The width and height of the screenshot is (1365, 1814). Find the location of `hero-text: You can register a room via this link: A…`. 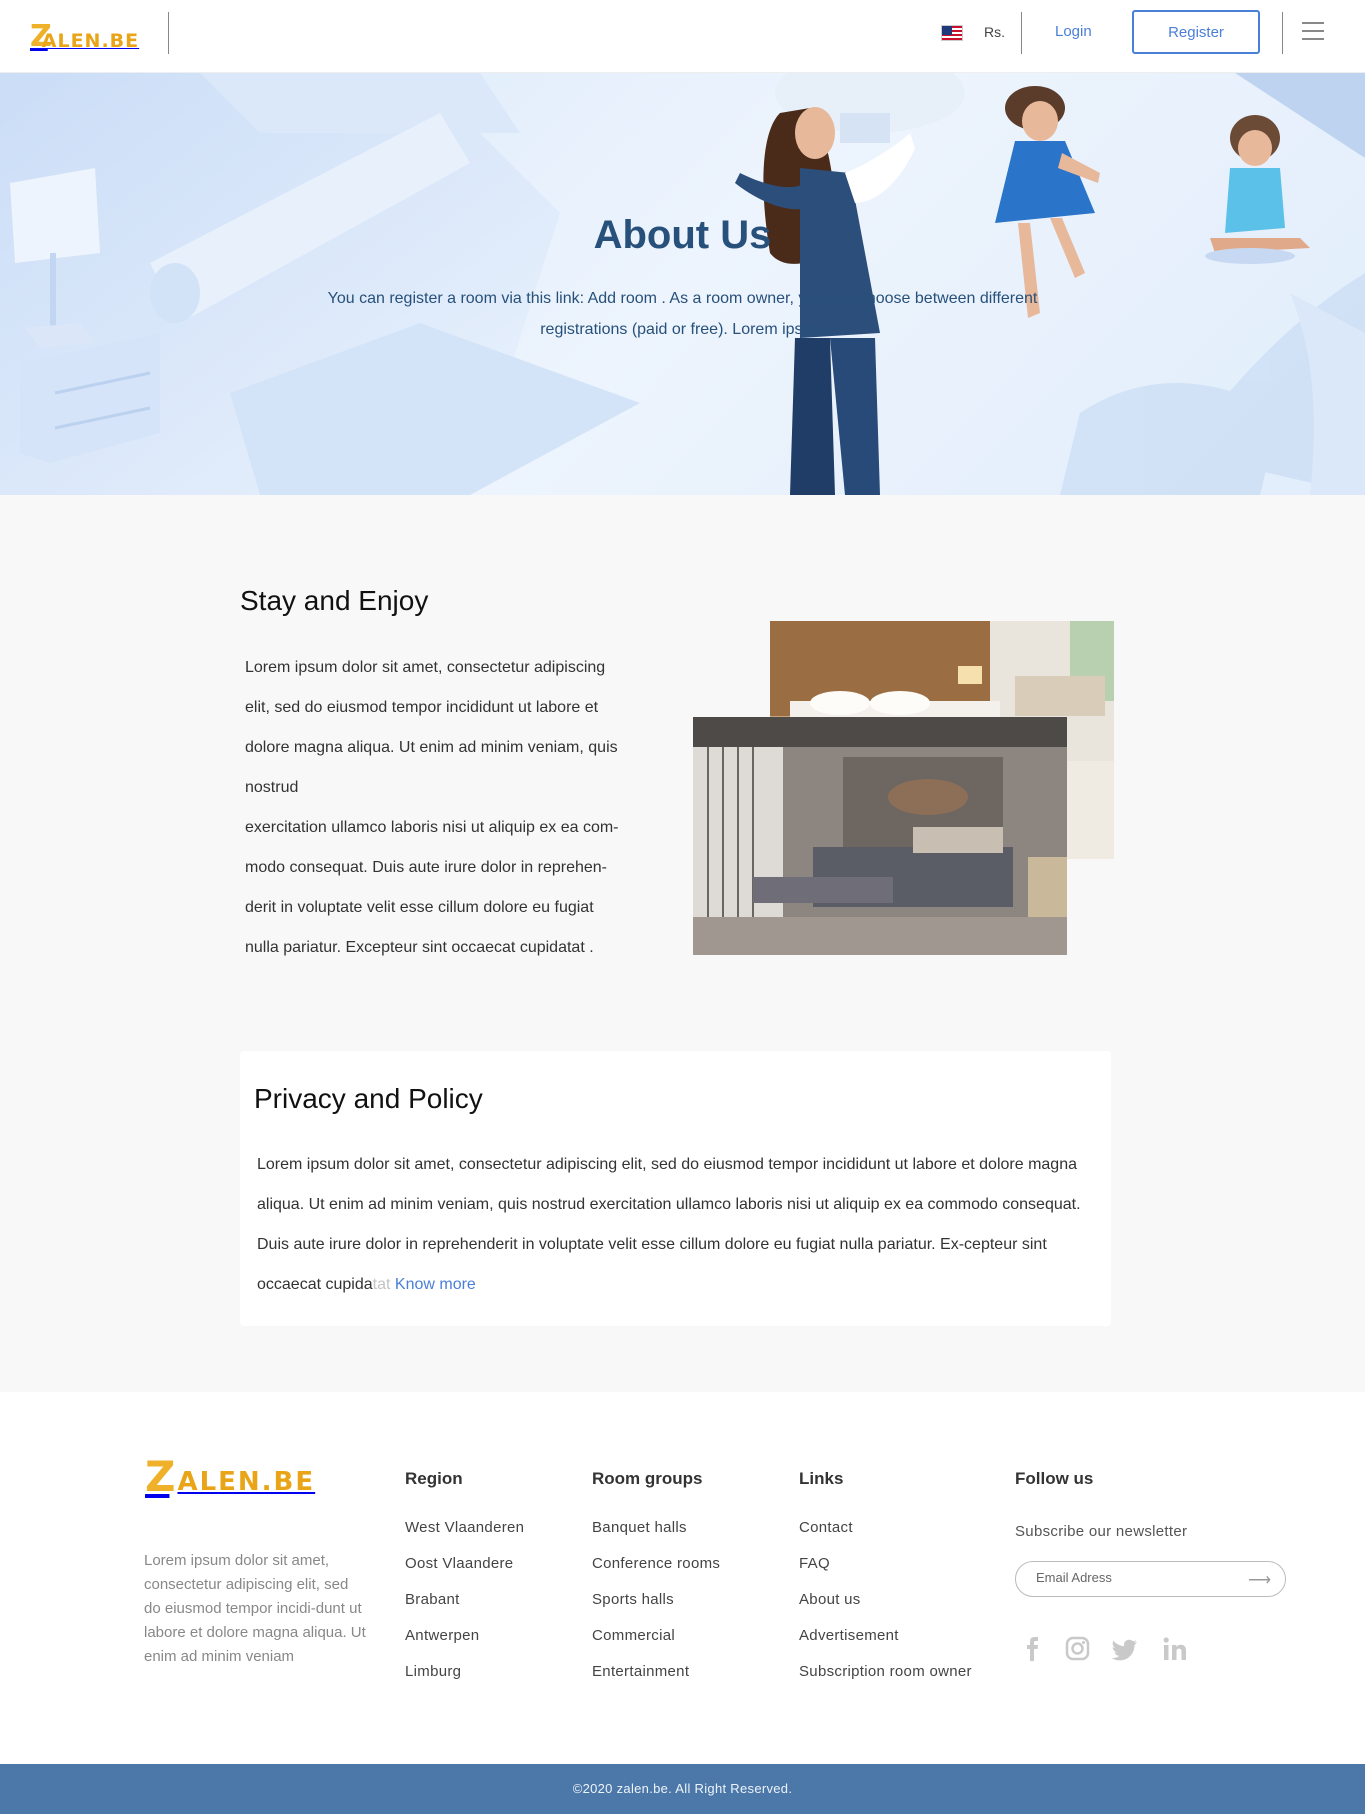

hero-text: You can register a room via this link: A… is located at coordinates (682, 314).